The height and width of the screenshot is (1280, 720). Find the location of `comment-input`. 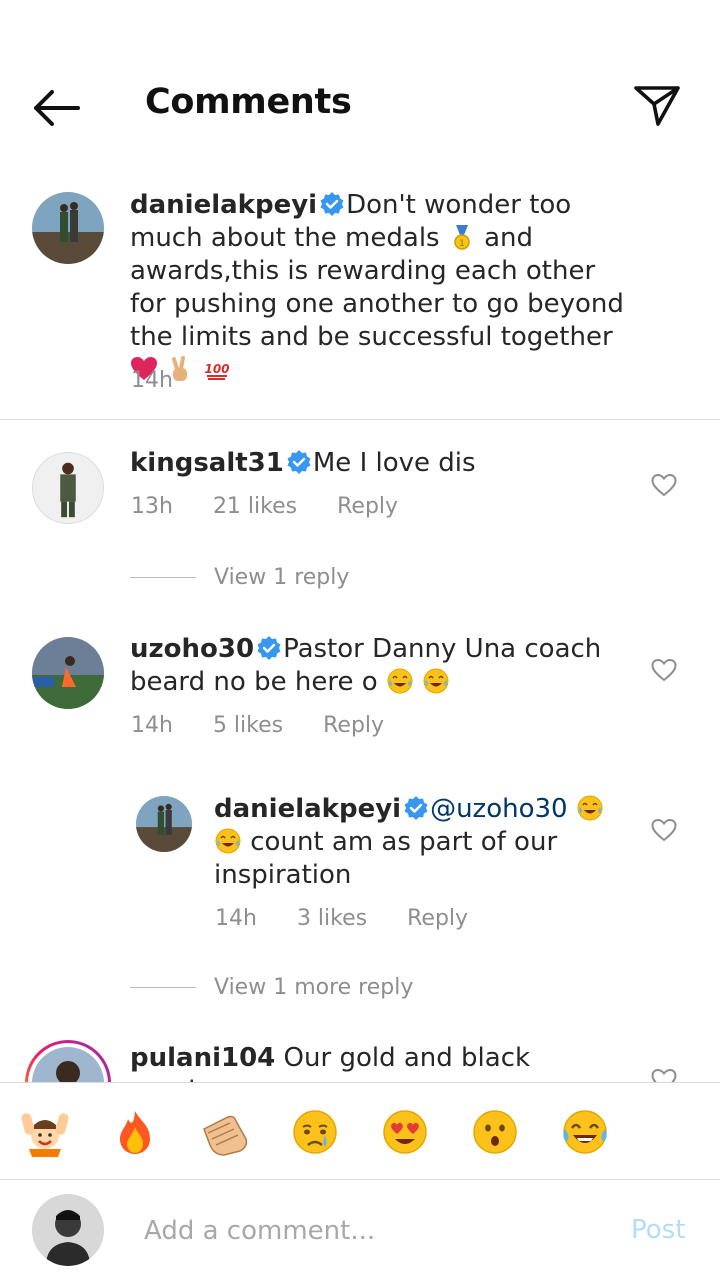

comment-input is located at coordinates (374, 1231).